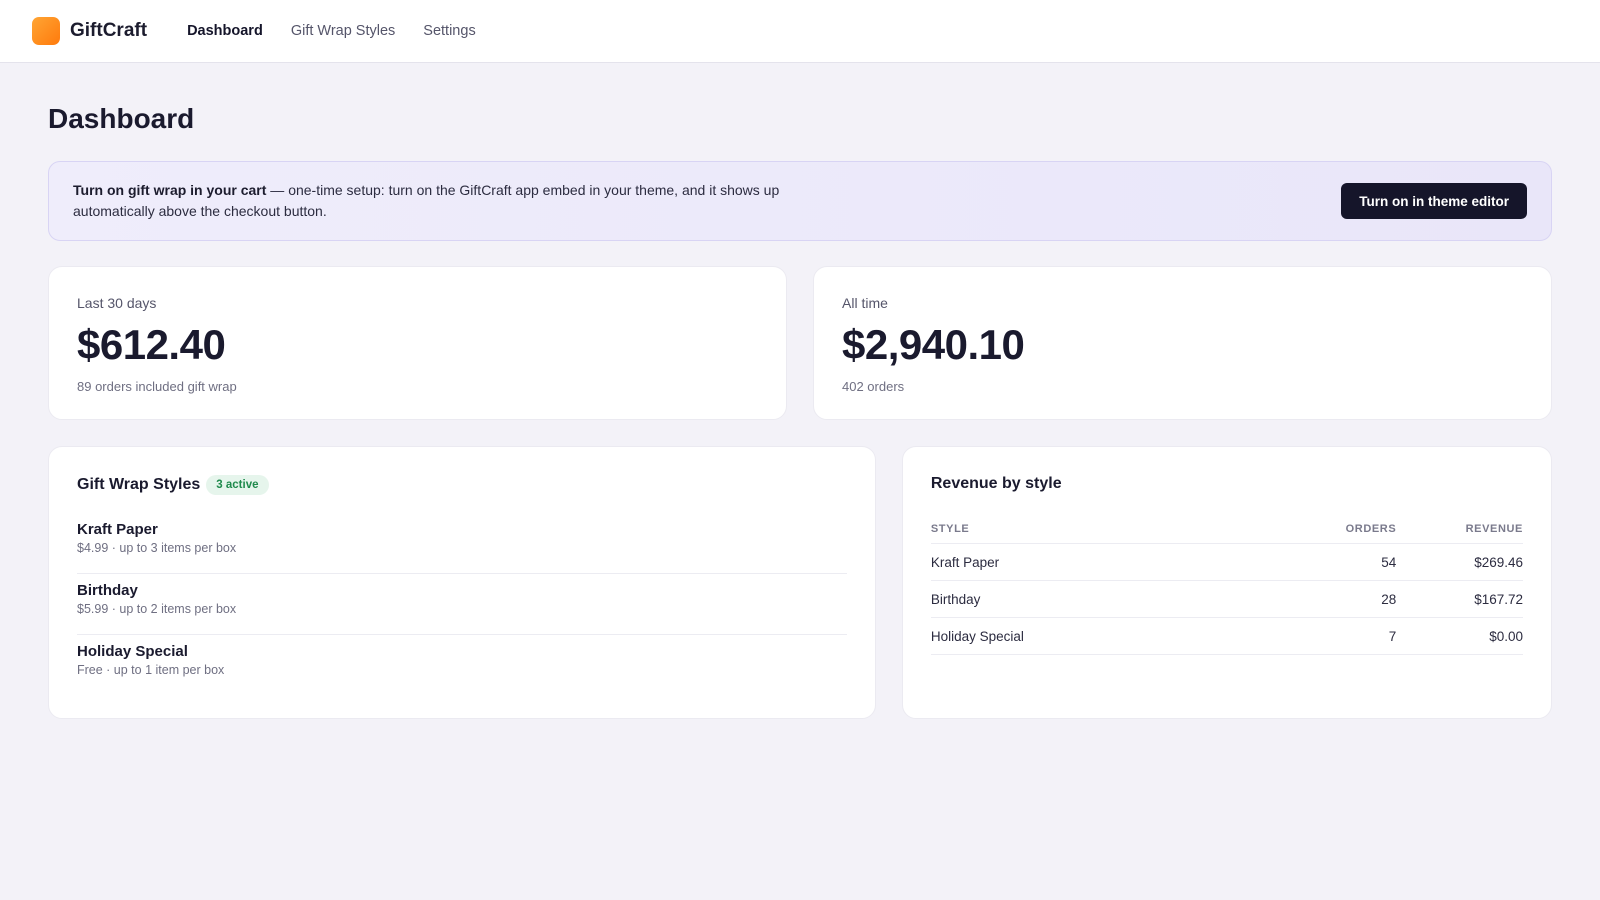  What do you see at coordinates (1033, 636) in the screenshot?
I see `cell-style: Holiday Special` at bounding box center [1033, 636].